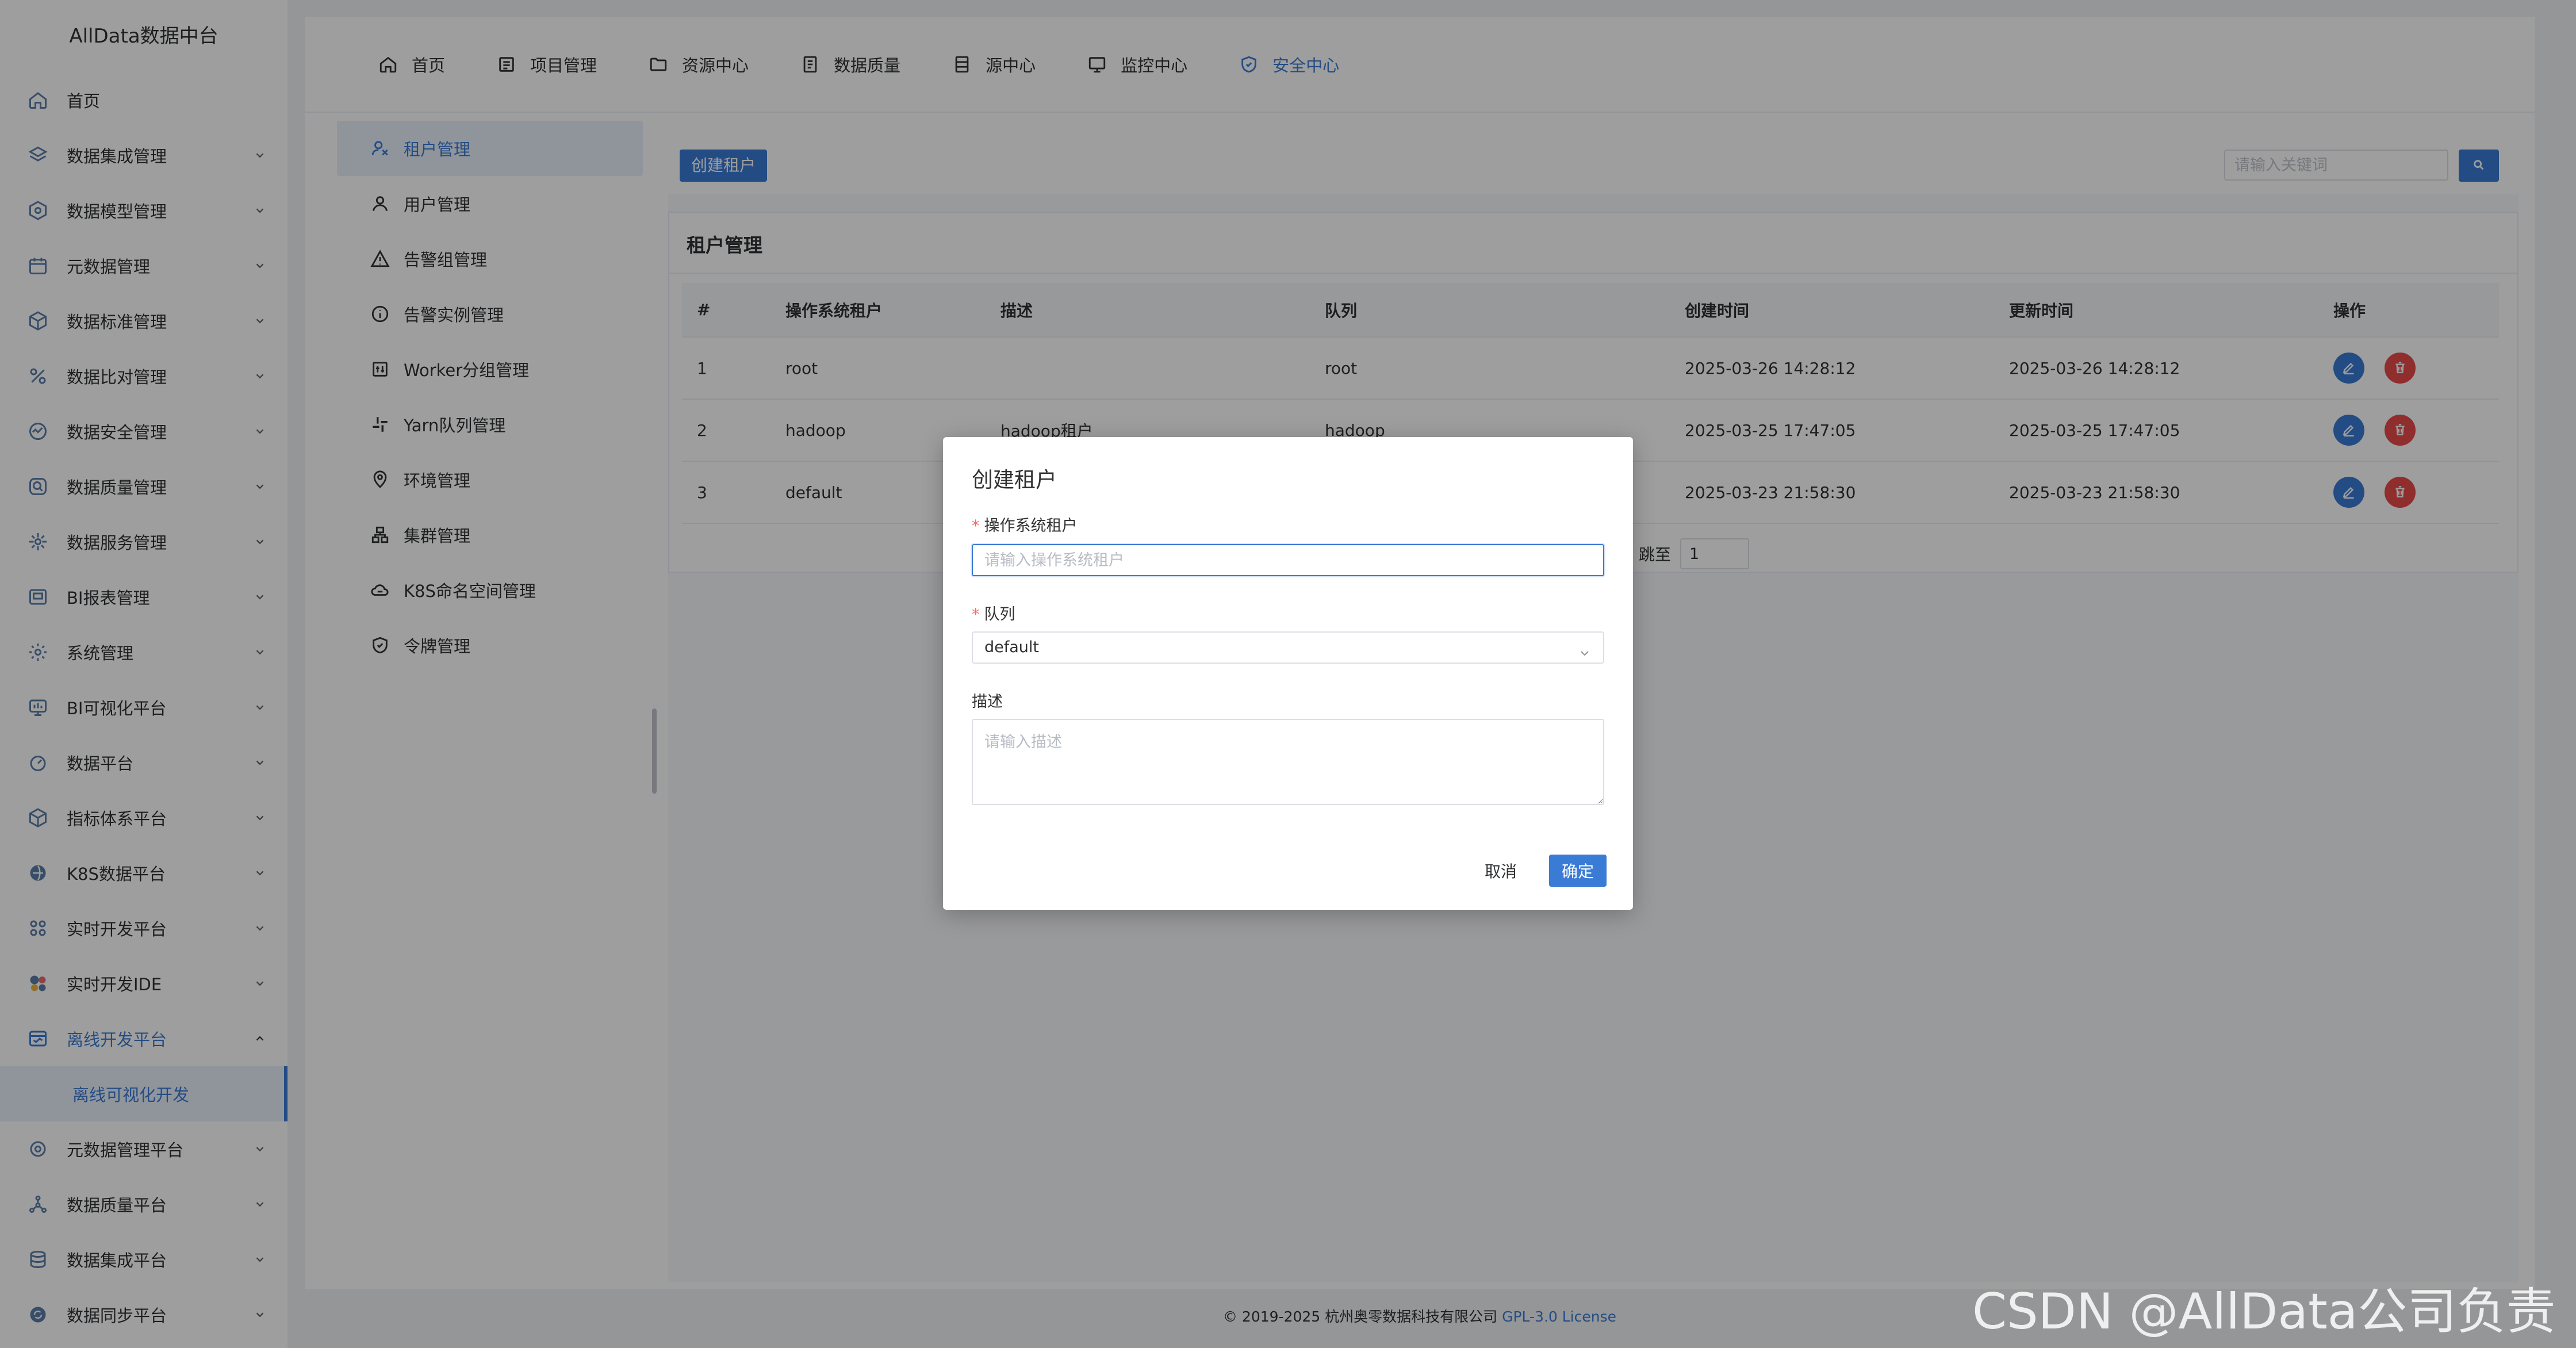  What do you see at coordinates (1501, 871) in the screenshot?
I see `cancel-button: 取消` at bounding box center [1501, 871].